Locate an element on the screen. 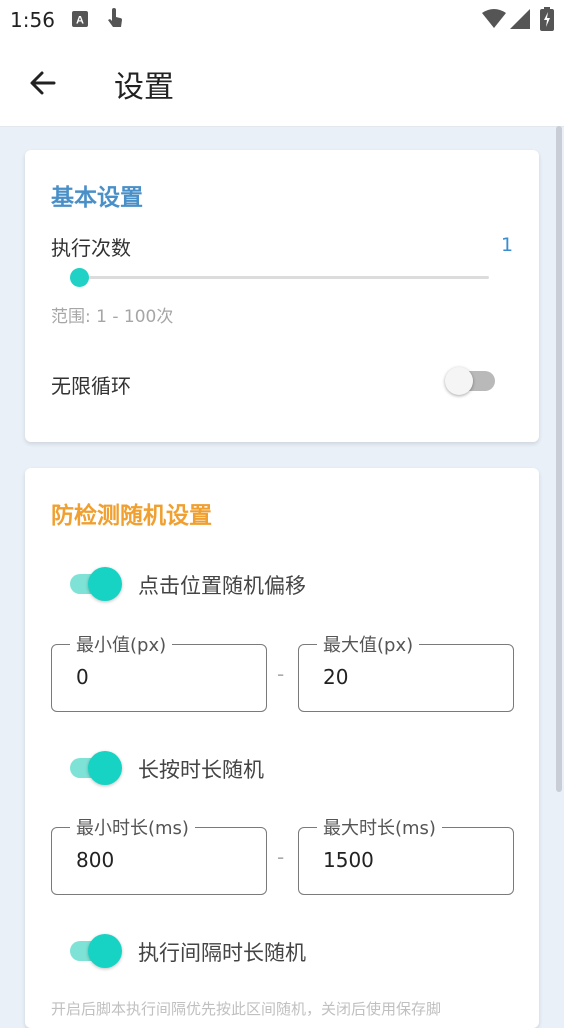  field-label: 最大值(px) is located at coordinates (368, 644).